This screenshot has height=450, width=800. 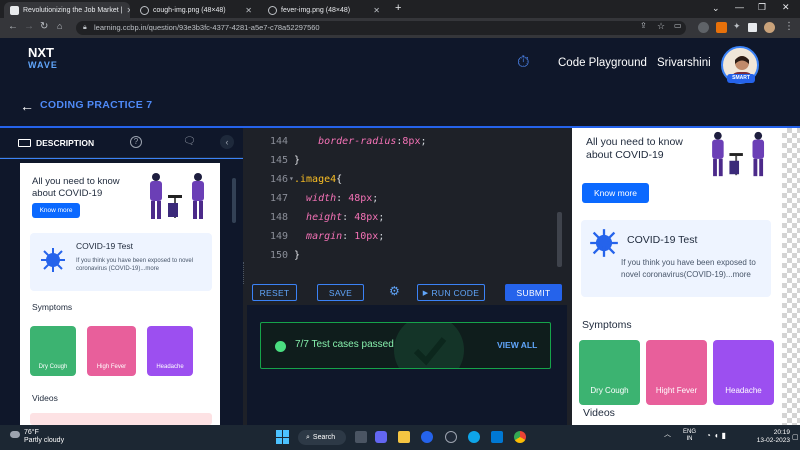 I want to click on save-button: SAVE, so click(x=340, y=292).